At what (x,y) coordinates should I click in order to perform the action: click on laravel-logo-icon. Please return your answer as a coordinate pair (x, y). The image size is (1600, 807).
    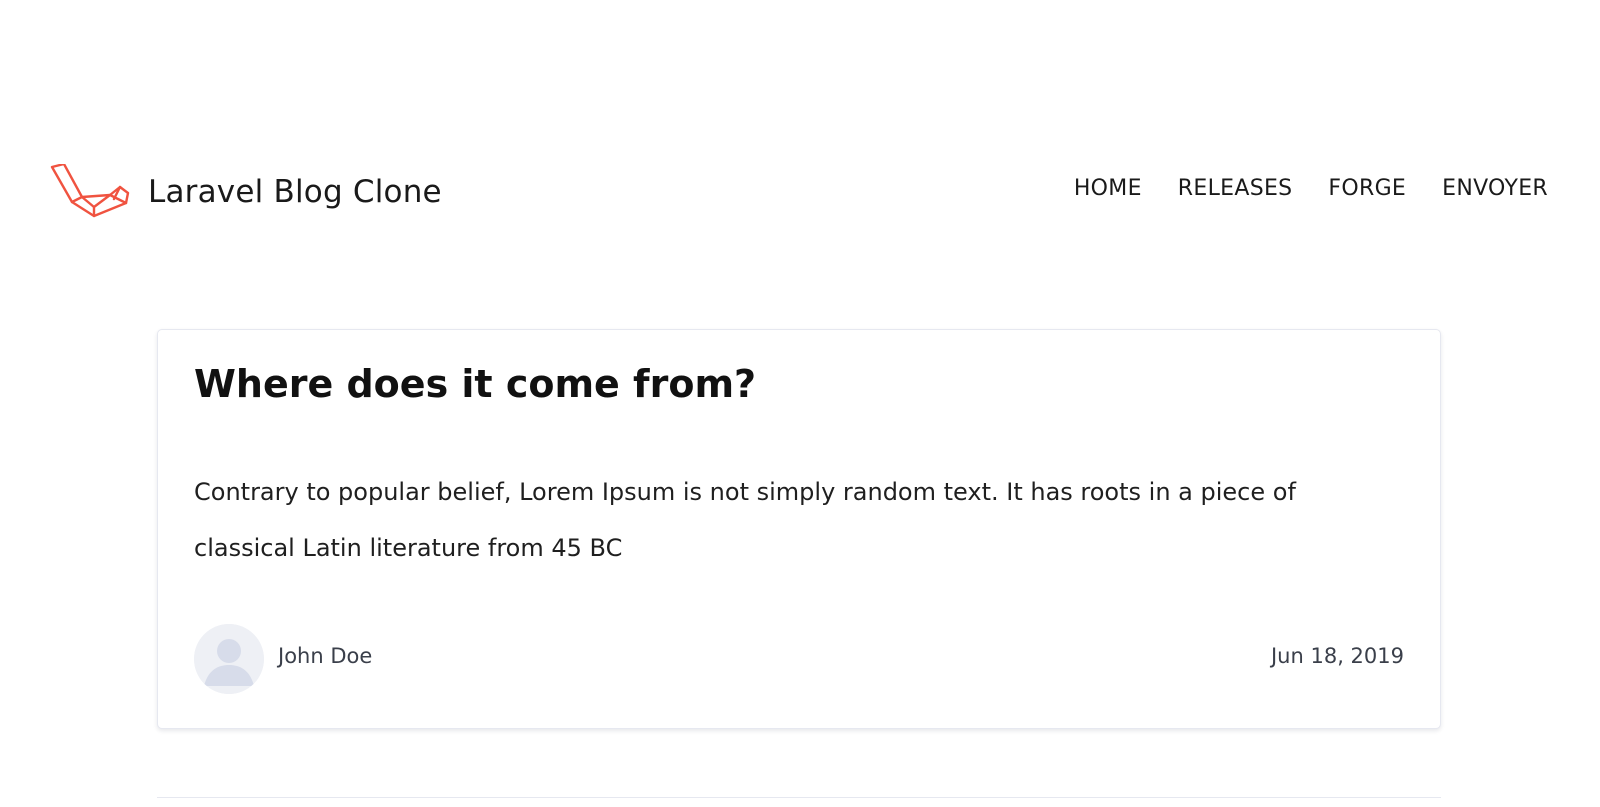
    Looking at the image, I should click on (90, 192).